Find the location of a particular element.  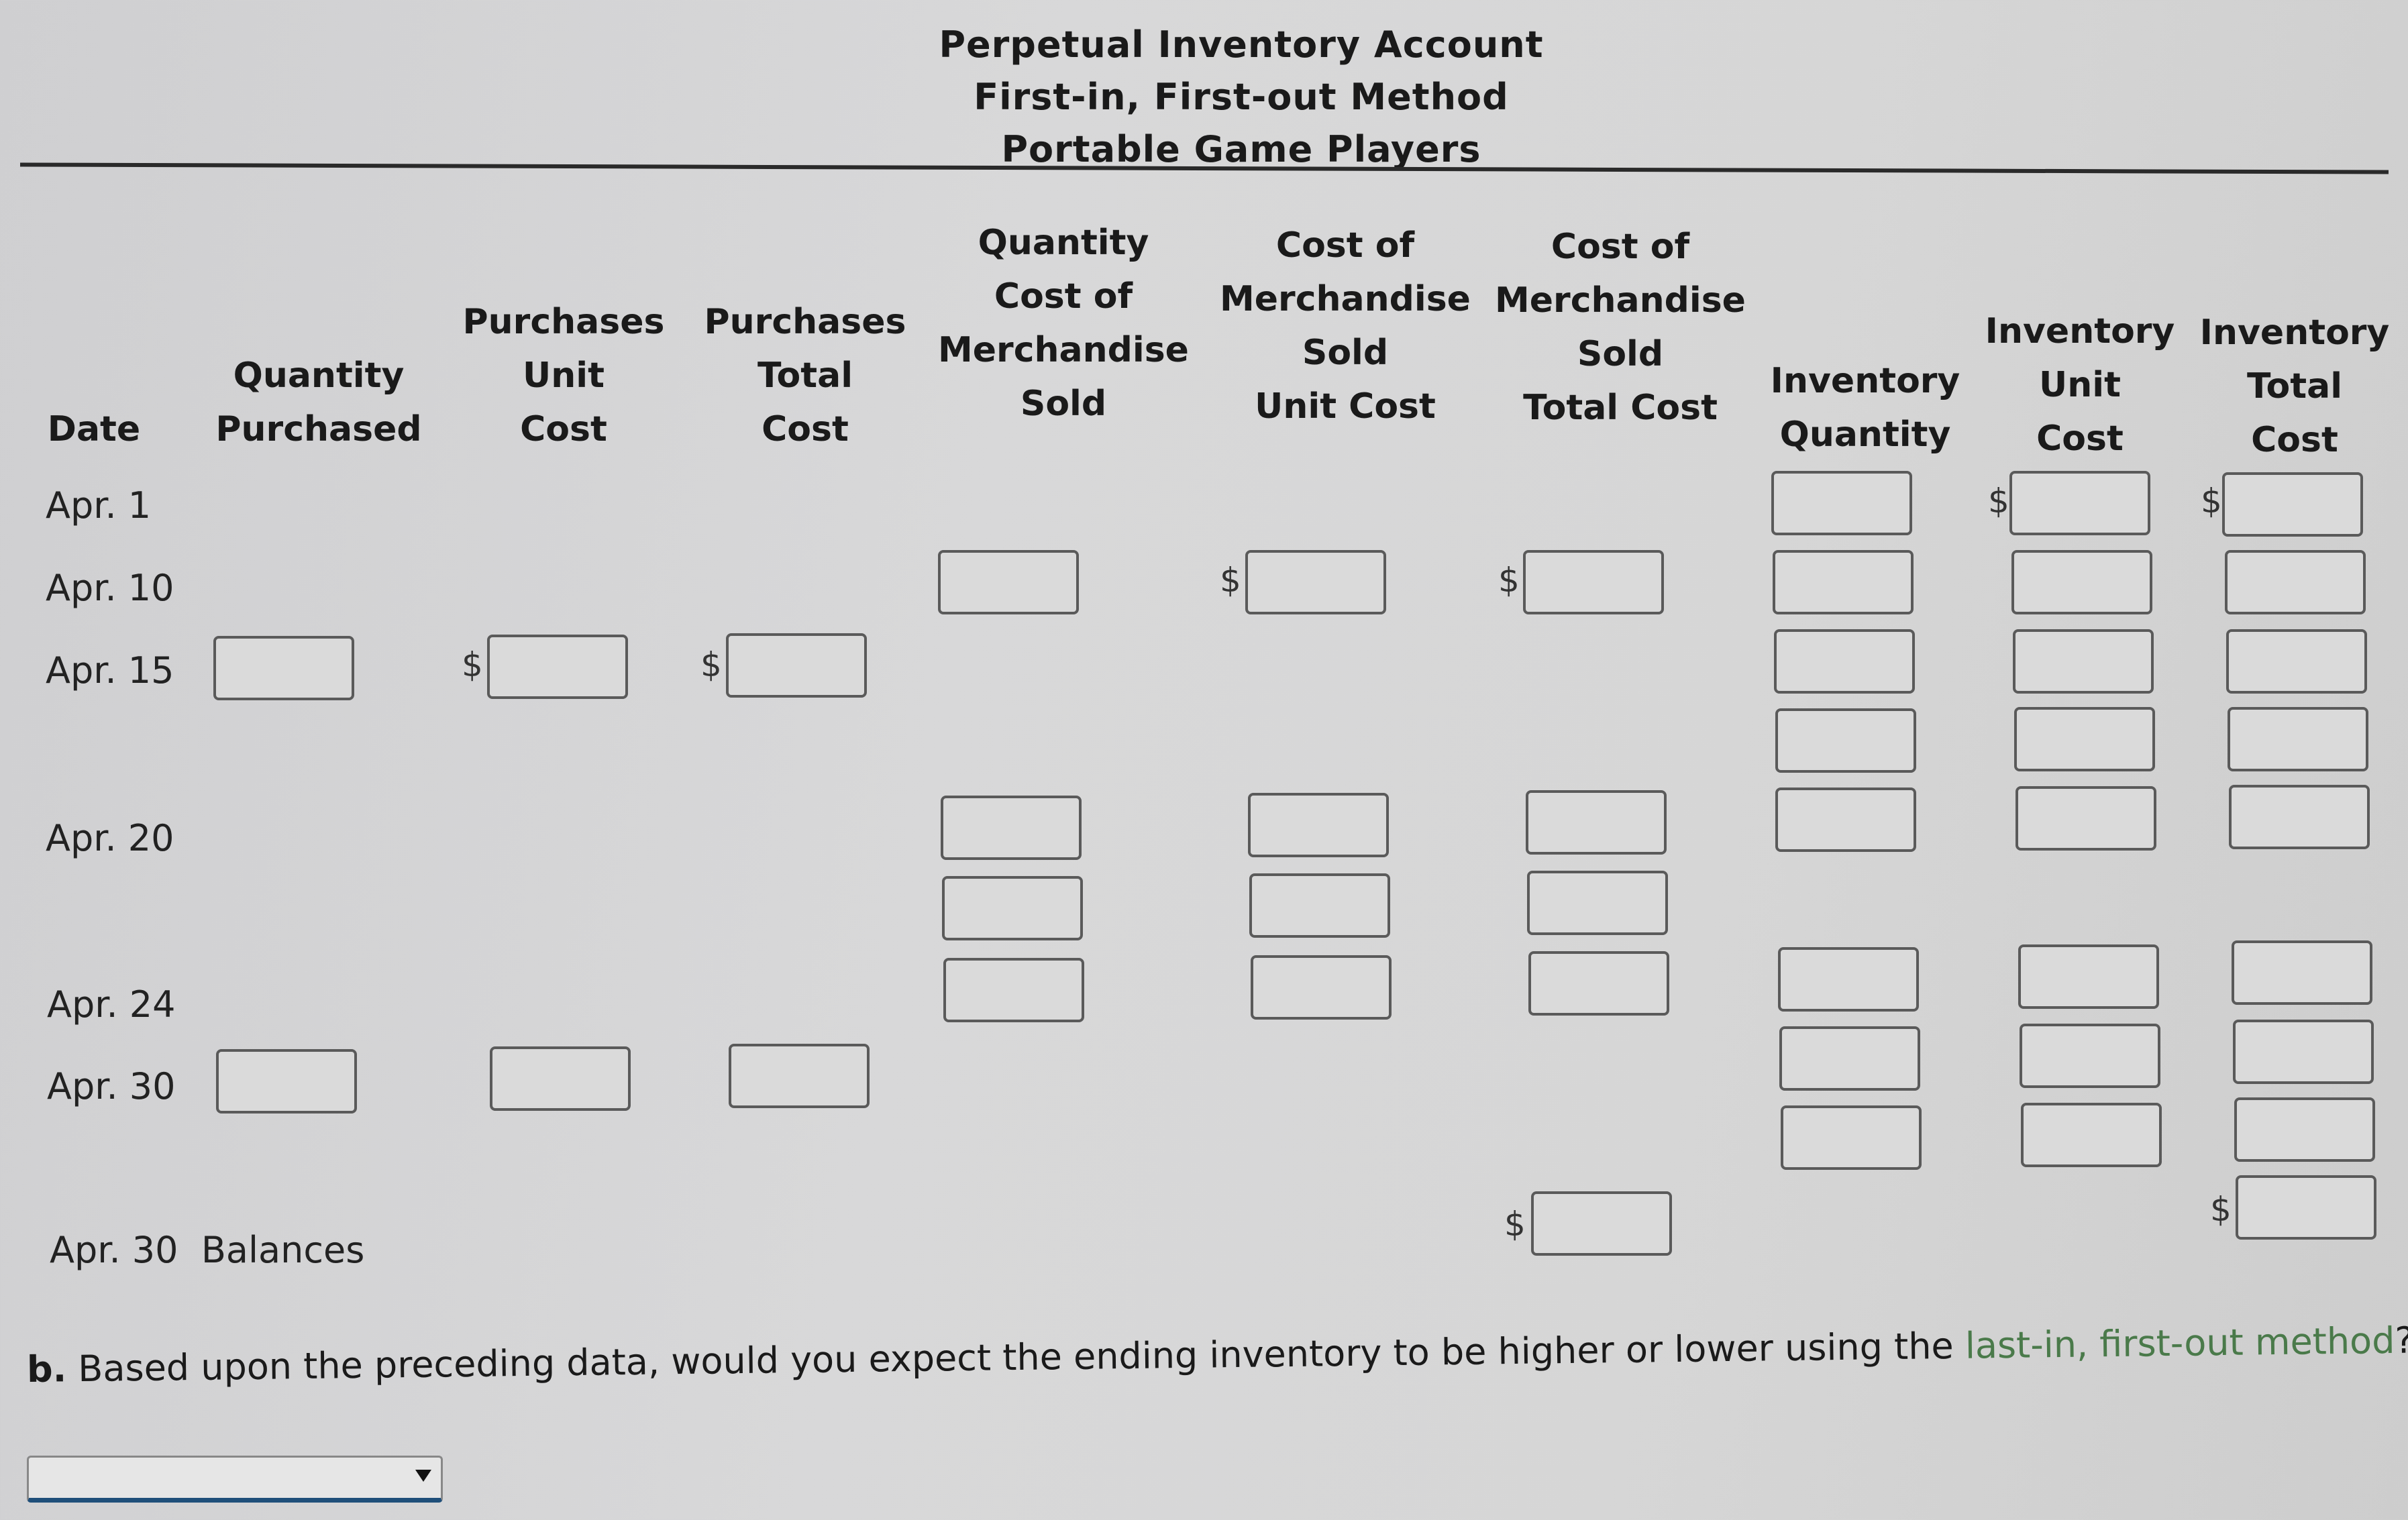

apr24-cogs-unit-cost-input is located at coordinates (1321, 987).